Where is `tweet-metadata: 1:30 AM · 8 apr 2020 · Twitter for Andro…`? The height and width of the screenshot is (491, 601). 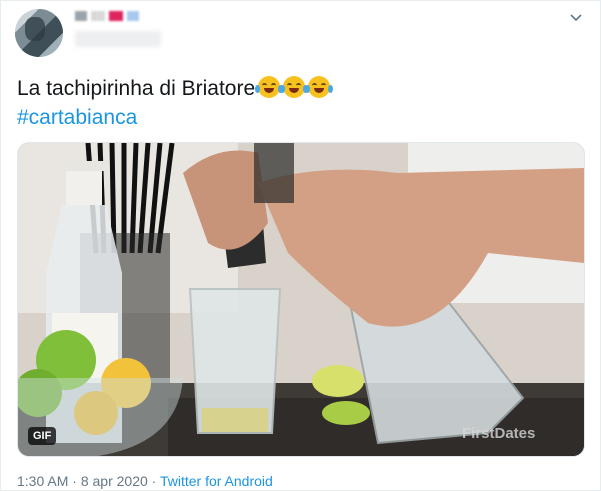
tweet-metadata: 1:30 AM · 8 apr 2020 · Twitter for Andro… is located at coordinates (145, 481).